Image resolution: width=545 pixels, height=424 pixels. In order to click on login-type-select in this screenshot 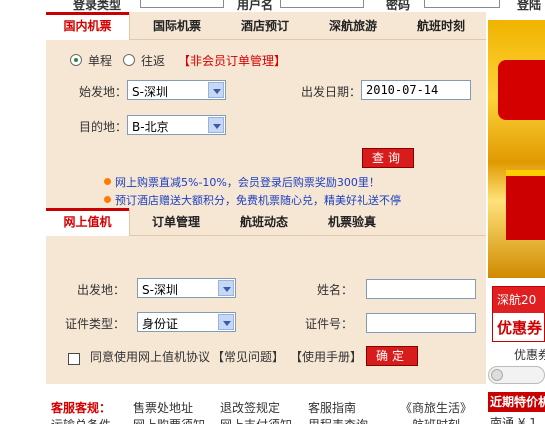, I will do `click(182, 4)`.